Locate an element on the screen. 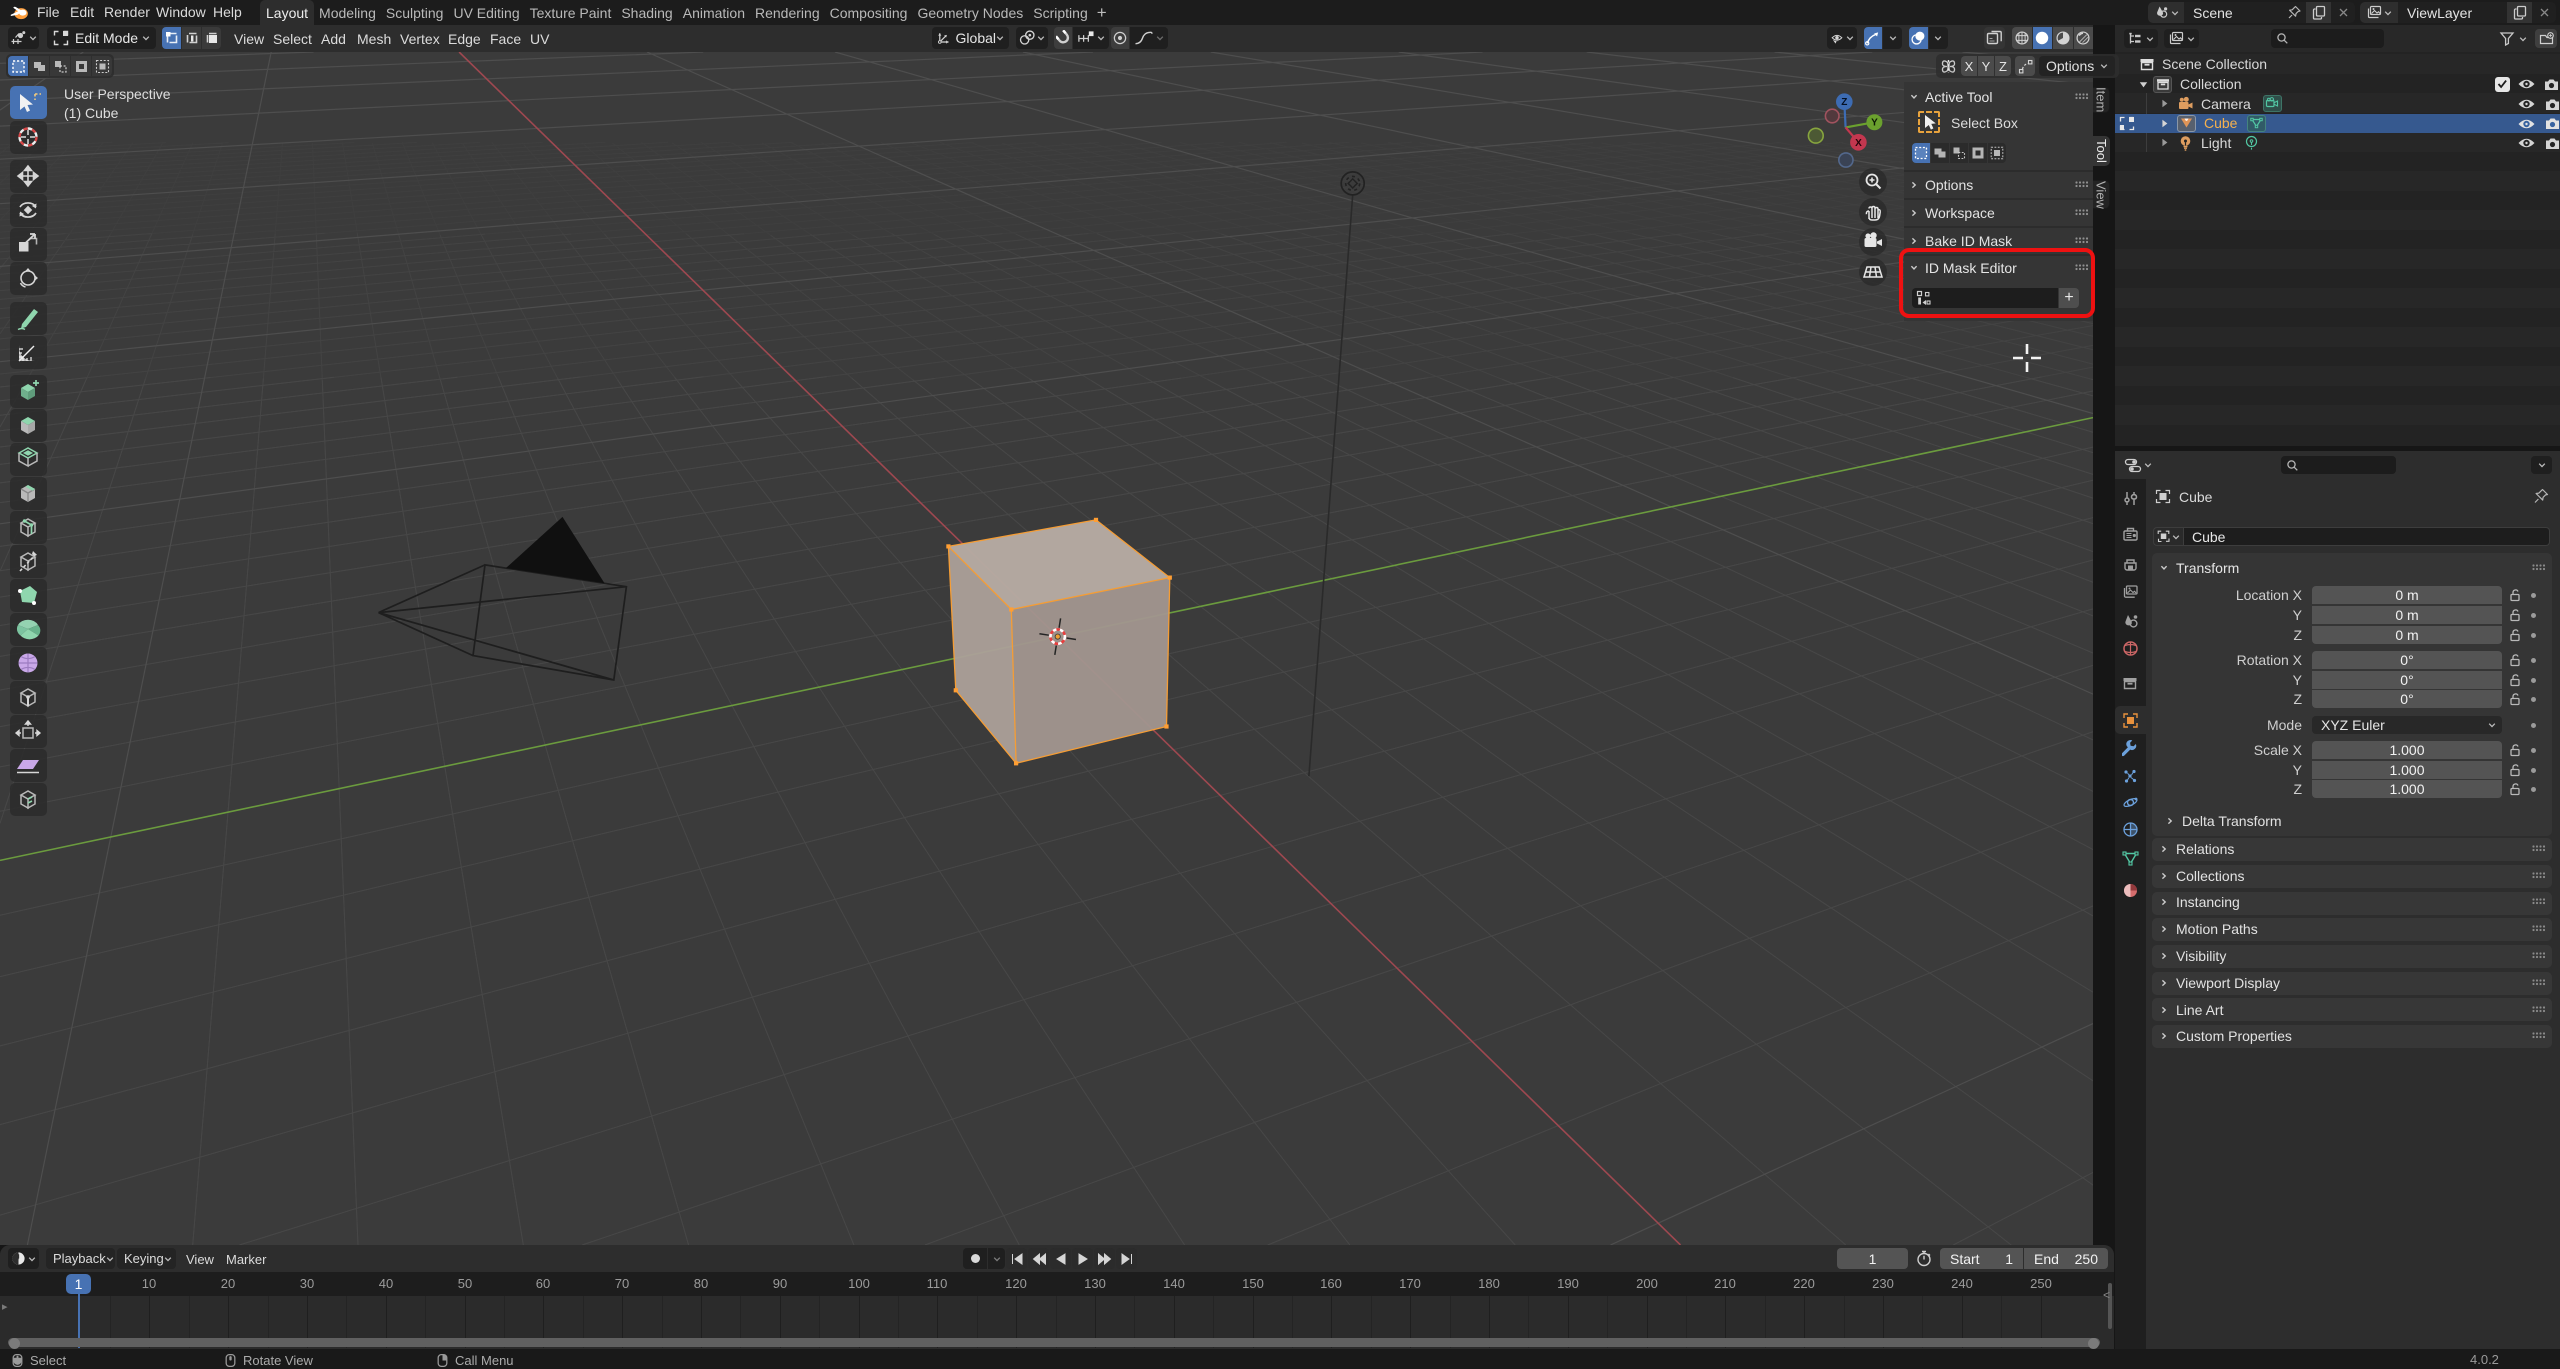 The width and height of the screenshot is (2560, 1369). svg-text: Z is located at coordinates (1844, 102).